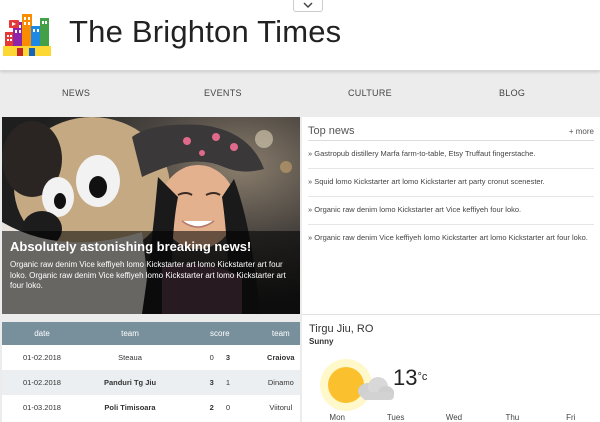 This screenshot has width=600, height=422. What do you see at coordinates (357, 385) in the screenshot?
I see `sun-cloud-icon` at bounding box center [357, 385].